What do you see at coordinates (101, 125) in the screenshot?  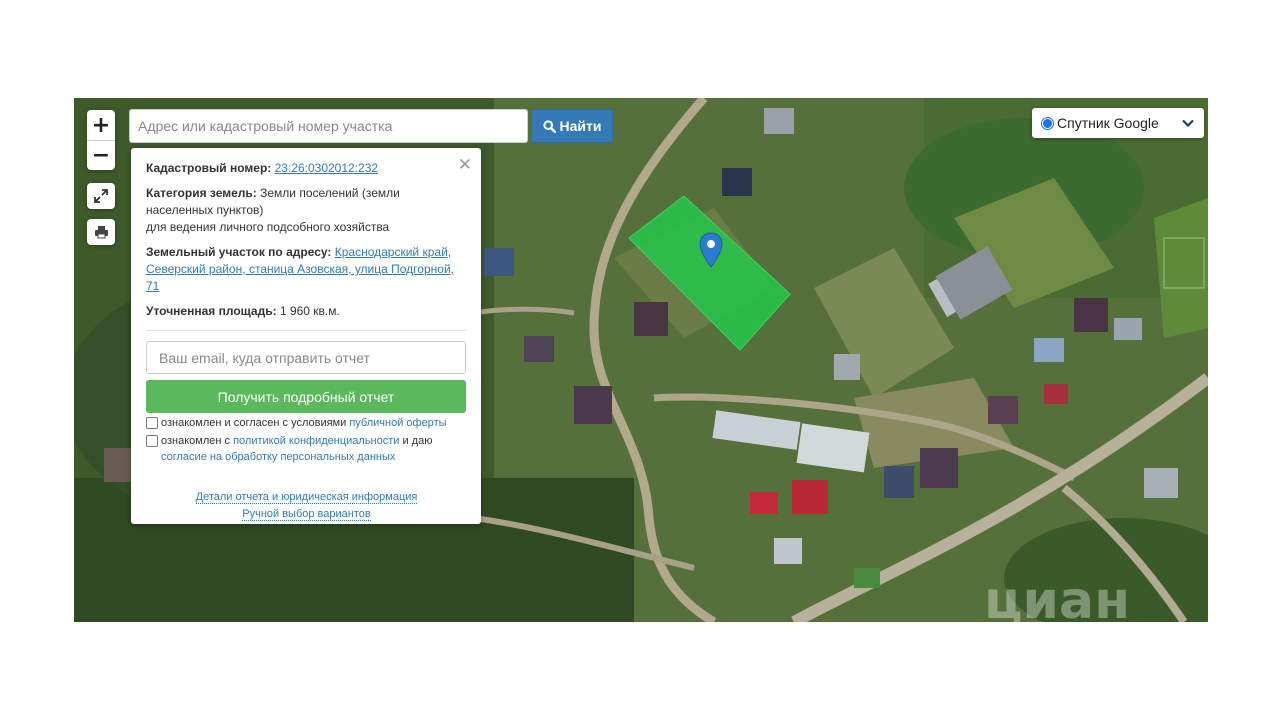 I see `zoom-in-button: +` at bounding box center [101, 125].